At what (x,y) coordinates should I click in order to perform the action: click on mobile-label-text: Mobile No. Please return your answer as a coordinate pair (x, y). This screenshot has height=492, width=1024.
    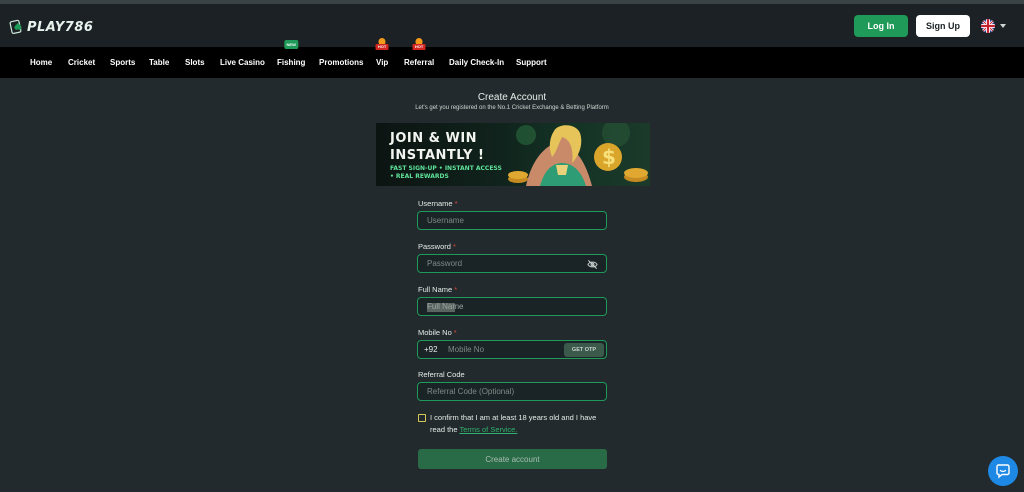
    Looking at the image, I should click on (435, 332).